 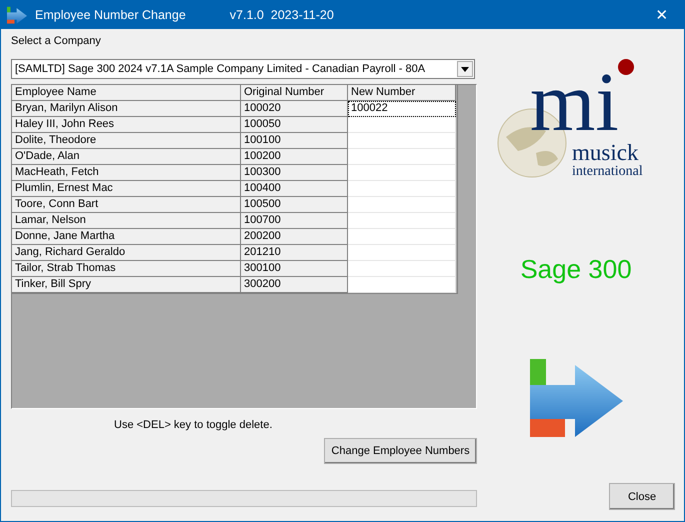 I want to click on table-cell: Tailor, Strab Thomas, so click(x=126, y=269).